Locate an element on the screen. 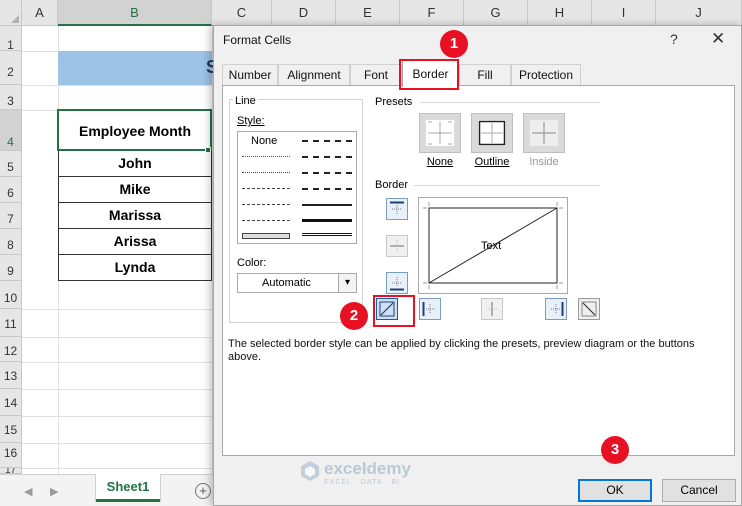  next-sheet-icon: ▶ is located at coordinates (54, 491).